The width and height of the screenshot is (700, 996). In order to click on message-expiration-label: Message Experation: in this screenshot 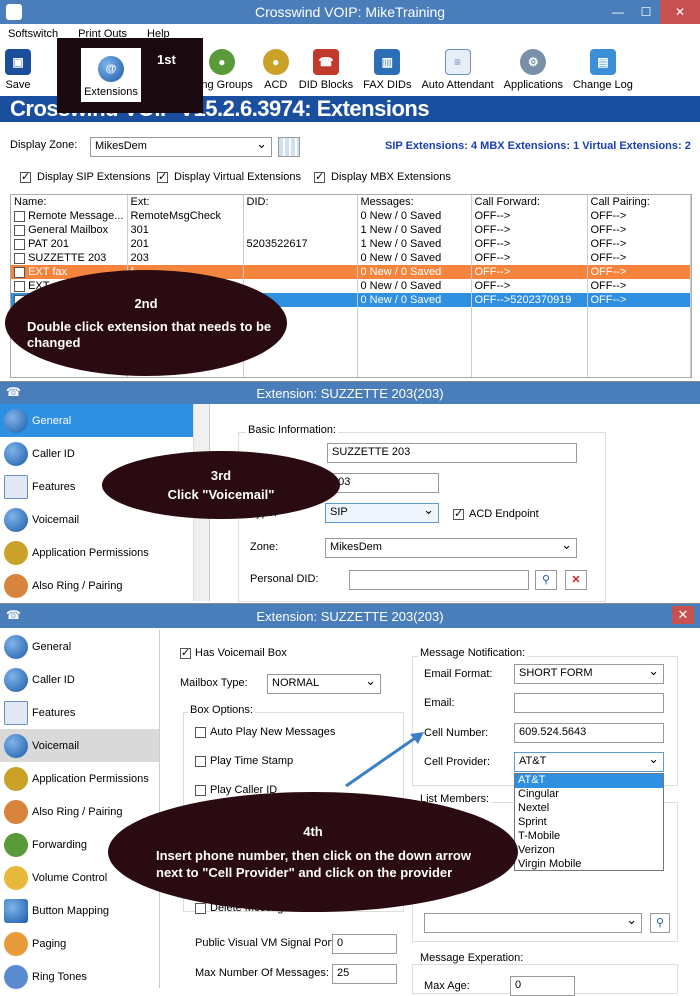, I will do `click(472, 958)`.